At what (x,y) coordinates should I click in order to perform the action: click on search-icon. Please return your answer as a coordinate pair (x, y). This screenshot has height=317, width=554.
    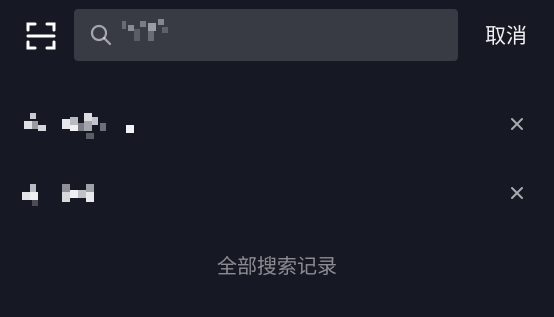
    Looking at the image, I should click on (101, 35).